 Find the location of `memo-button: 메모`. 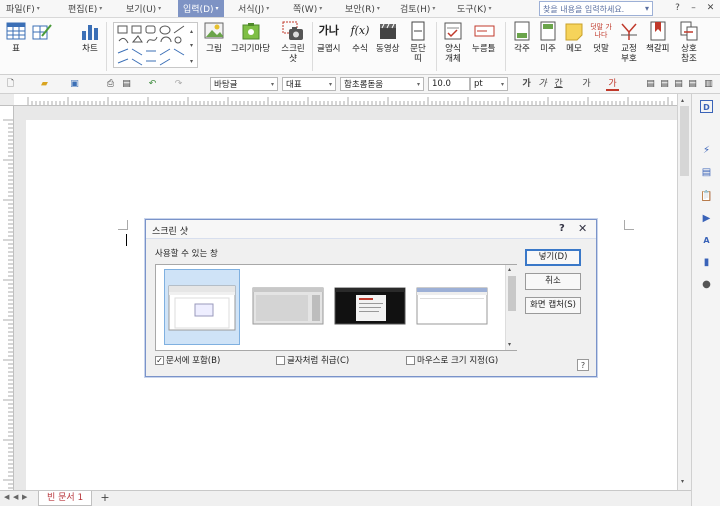

memo-button: 메모 is located at coordinates (574, 37).